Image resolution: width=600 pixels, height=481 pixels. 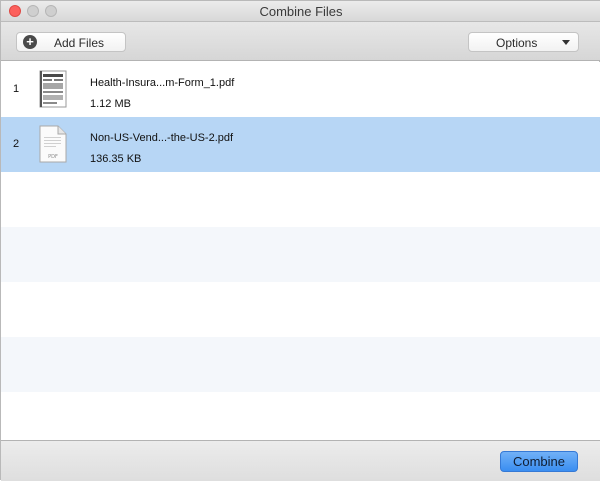 What do you see at coordinates (300, 460) in the screenshot?
I see `bottom-bar: Combine` at bounding box center [300, 460].